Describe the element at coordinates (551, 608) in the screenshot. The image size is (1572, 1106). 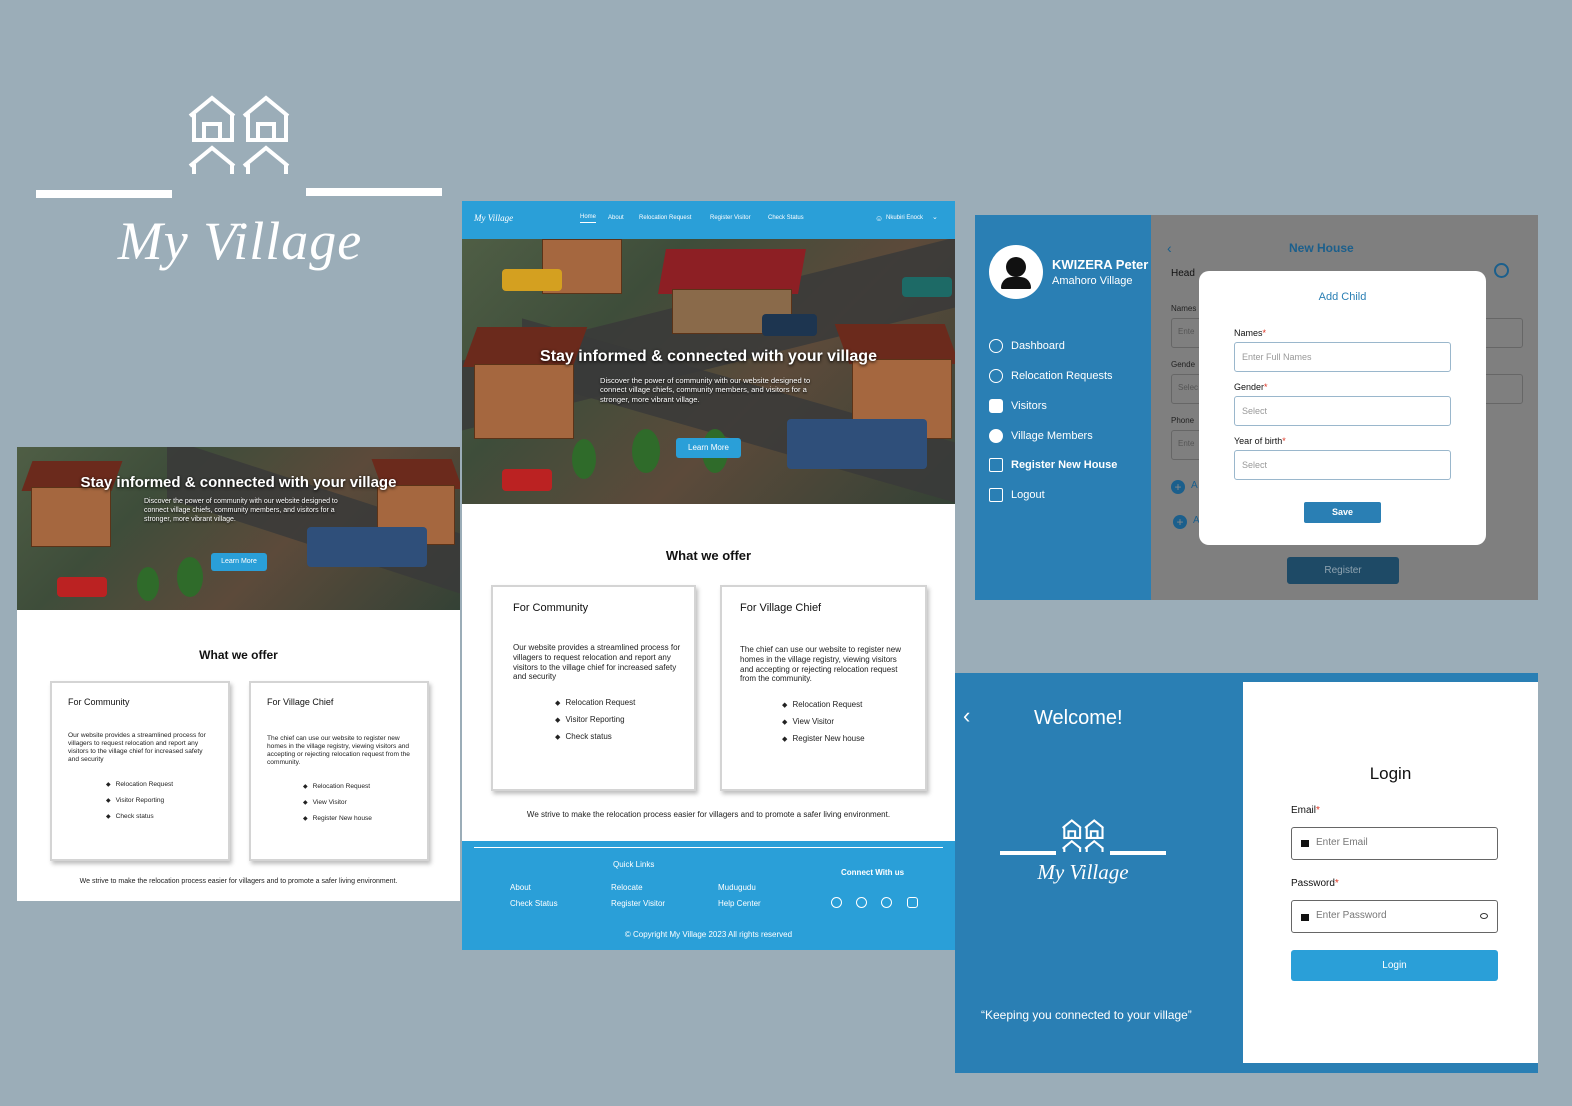
I see `card-title: For Community` at that location.